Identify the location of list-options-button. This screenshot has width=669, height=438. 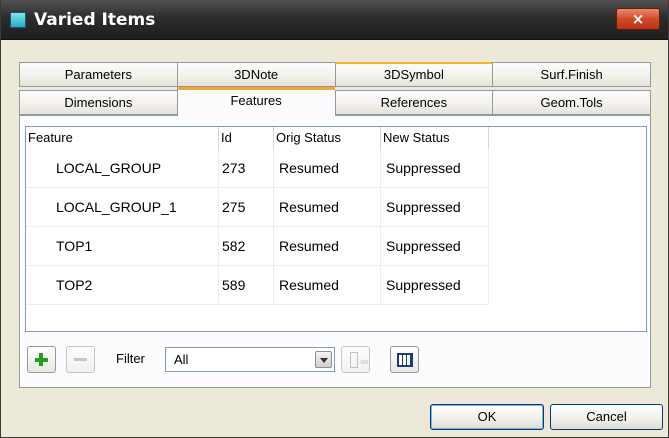
(355, 359).